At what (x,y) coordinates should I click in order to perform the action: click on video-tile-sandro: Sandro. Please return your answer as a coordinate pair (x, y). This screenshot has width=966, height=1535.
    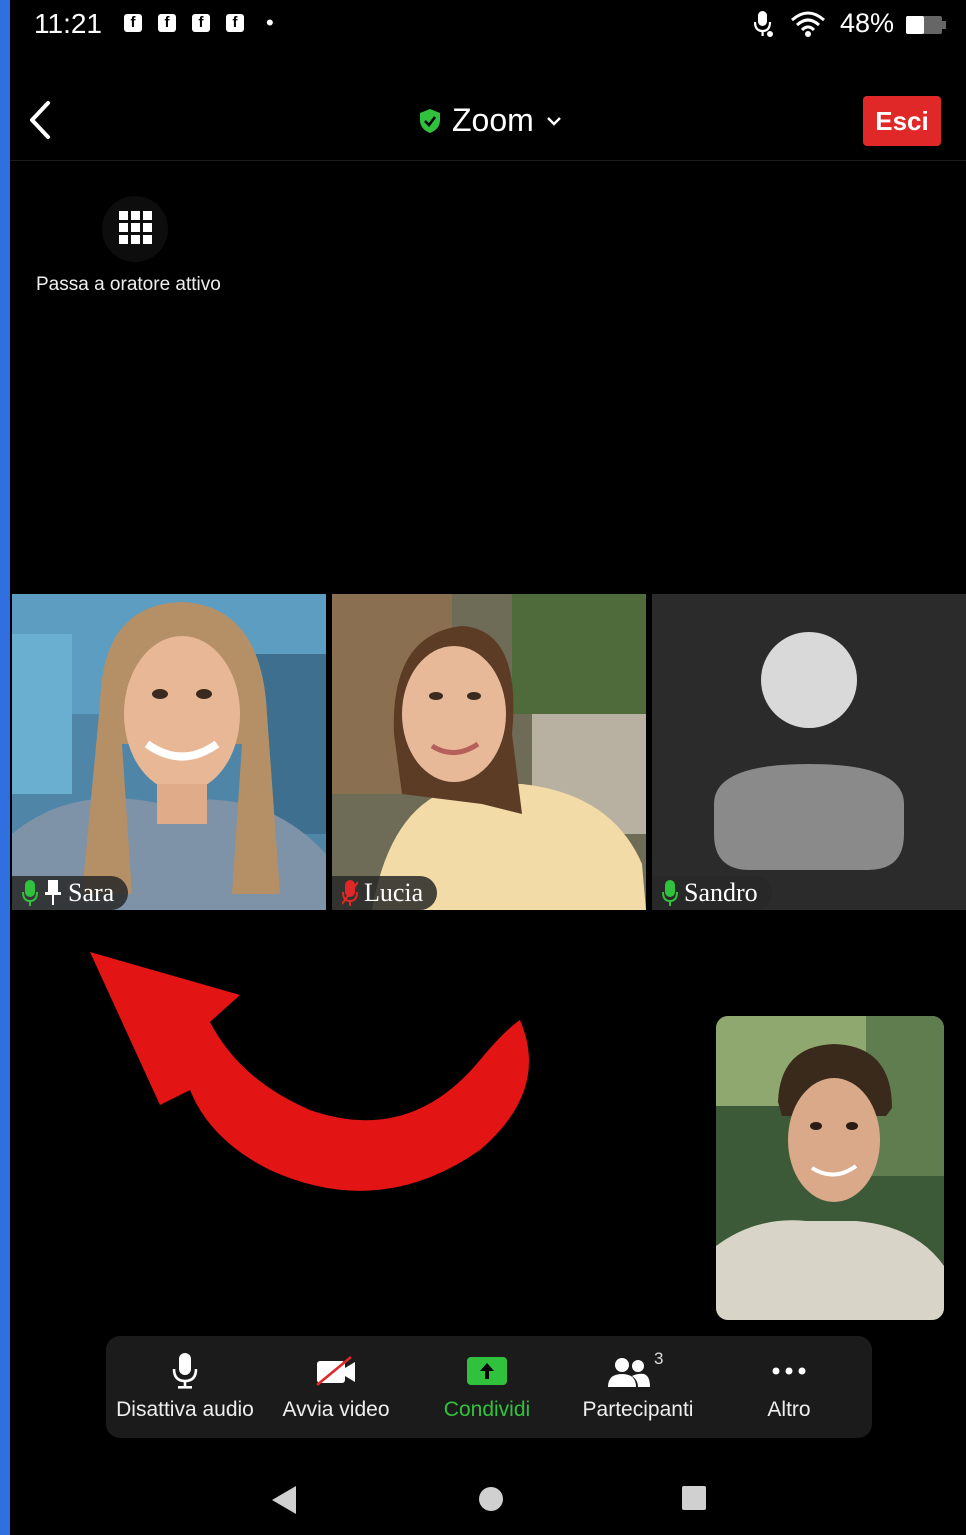
    Looking at the image, I should click on (809, 752).